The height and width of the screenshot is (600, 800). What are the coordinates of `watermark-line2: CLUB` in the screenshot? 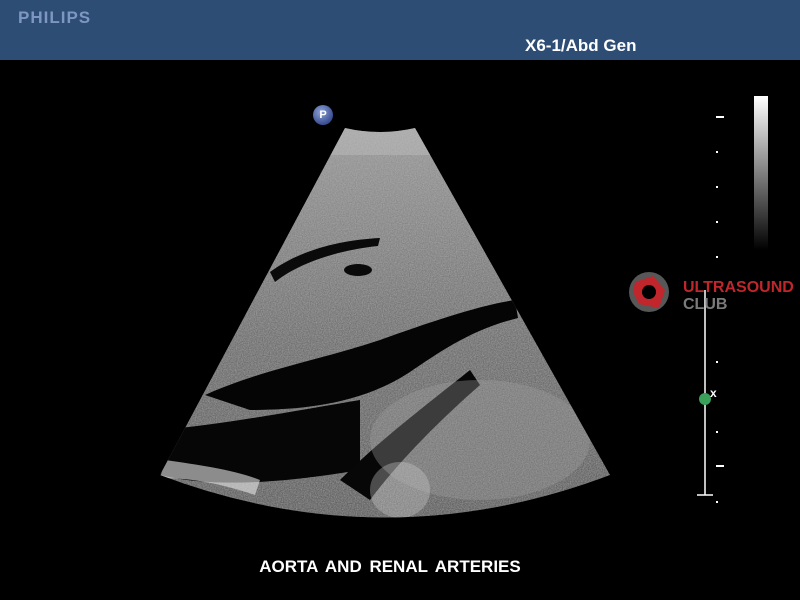 It's located at (705, 304).